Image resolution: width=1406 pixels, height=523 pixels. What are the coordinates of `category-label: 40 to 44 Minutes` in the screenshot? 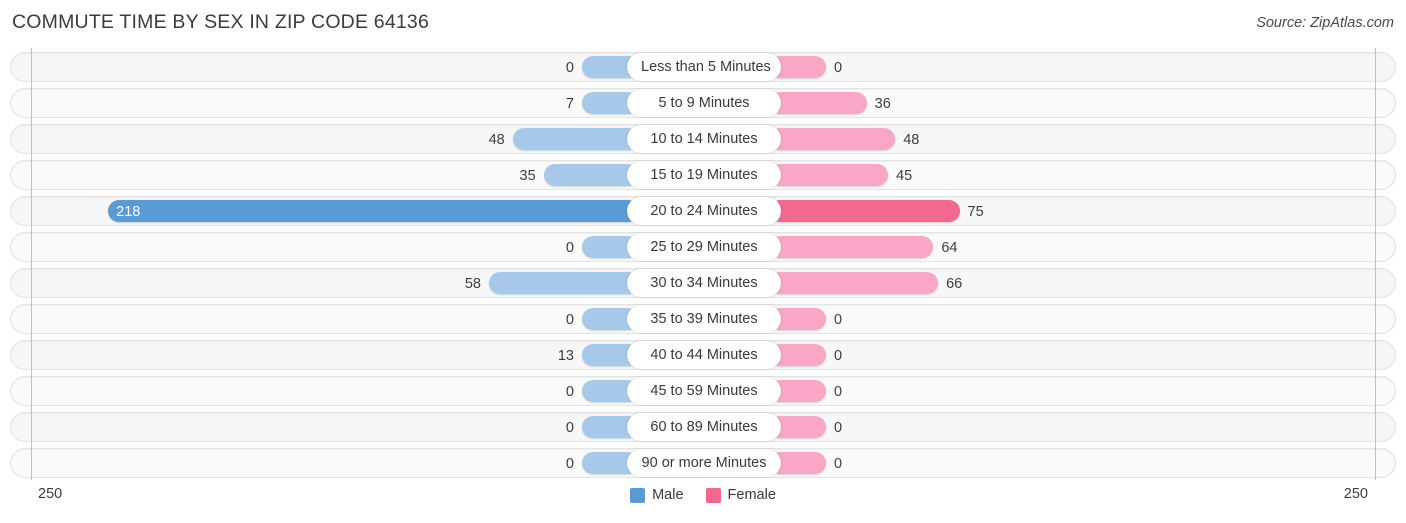 It's located at (704, 355).